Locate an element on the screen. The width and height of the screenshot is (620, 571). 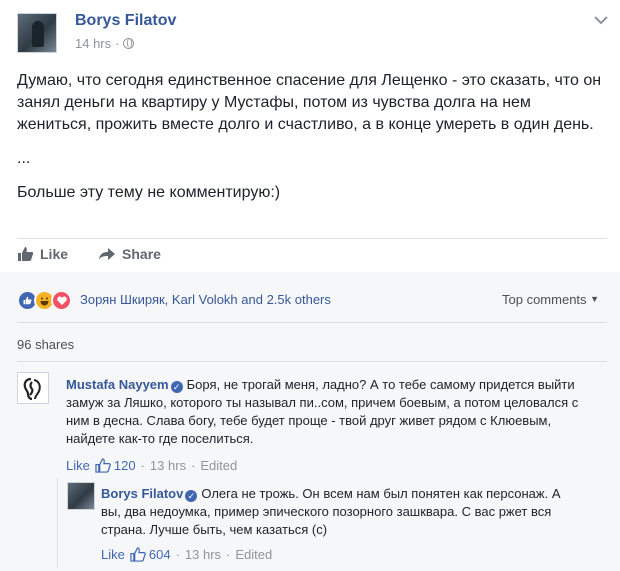
love-reaction-icon is located at coordinates (61, 300).